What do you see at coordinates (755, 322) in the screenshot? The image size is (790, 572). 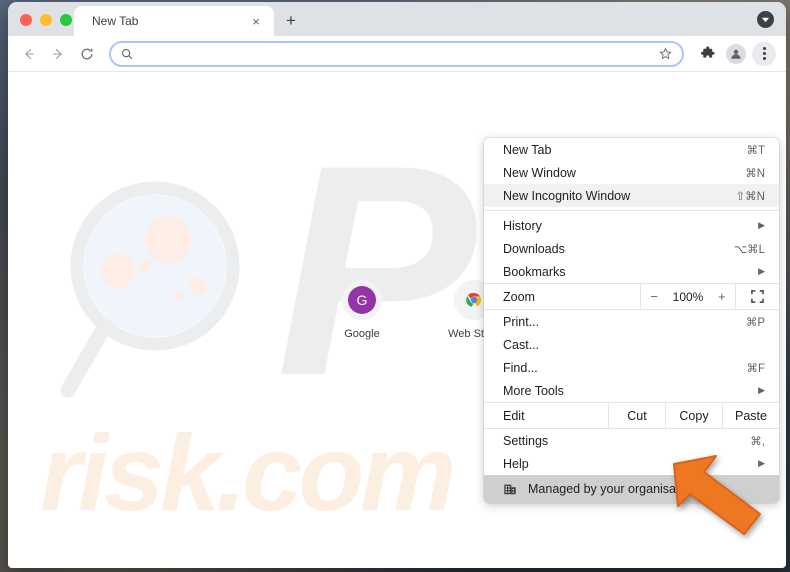 I see `menu-item-shortcut: ⌘P` at bounding box center [755, 322].